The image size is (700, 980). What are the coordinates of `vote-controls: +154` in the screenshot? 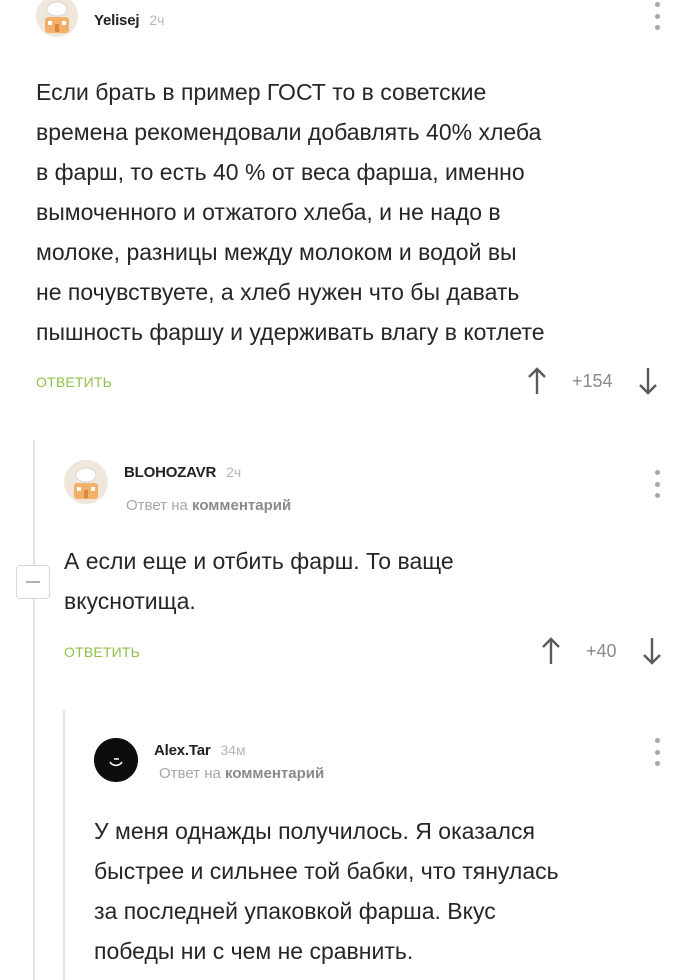 It's located at (592, 381).